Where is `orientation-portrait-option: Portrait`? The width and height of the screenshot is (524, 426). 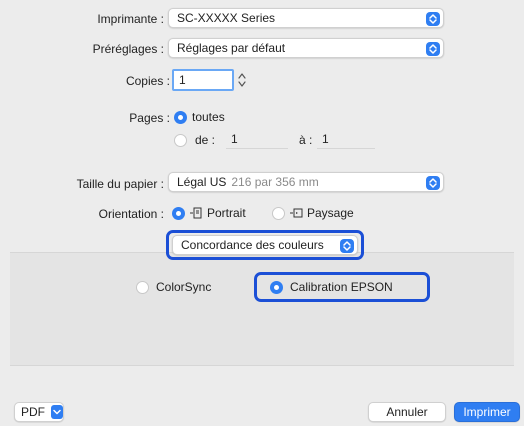 orientation-portrait-option: Portrait is located at coordinates (209, 213).